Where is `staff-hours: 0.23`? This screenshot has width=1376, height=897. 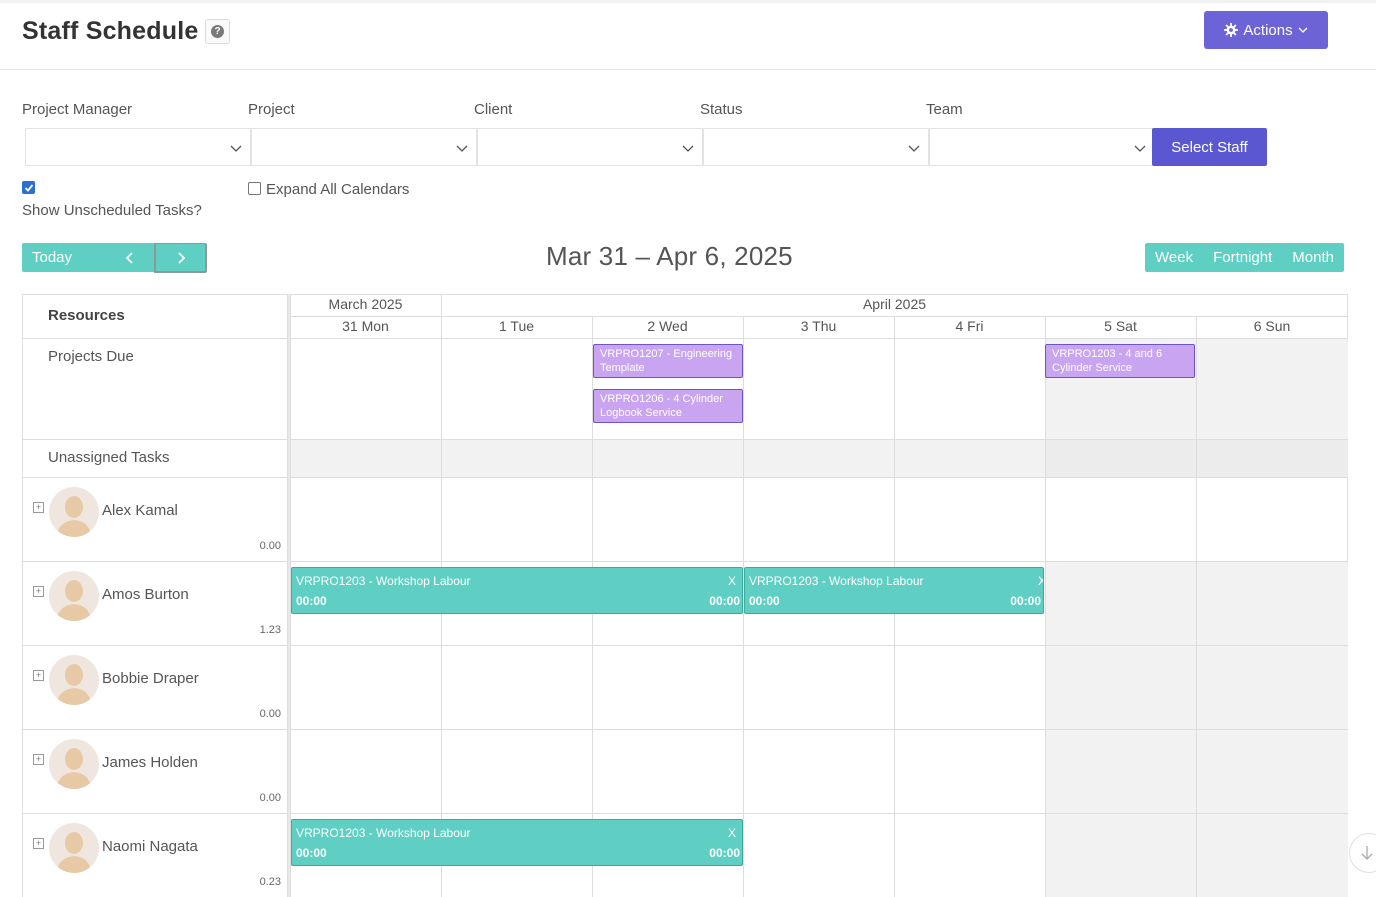 staff-hours: 0.23 is located at coordinates (270, 882).